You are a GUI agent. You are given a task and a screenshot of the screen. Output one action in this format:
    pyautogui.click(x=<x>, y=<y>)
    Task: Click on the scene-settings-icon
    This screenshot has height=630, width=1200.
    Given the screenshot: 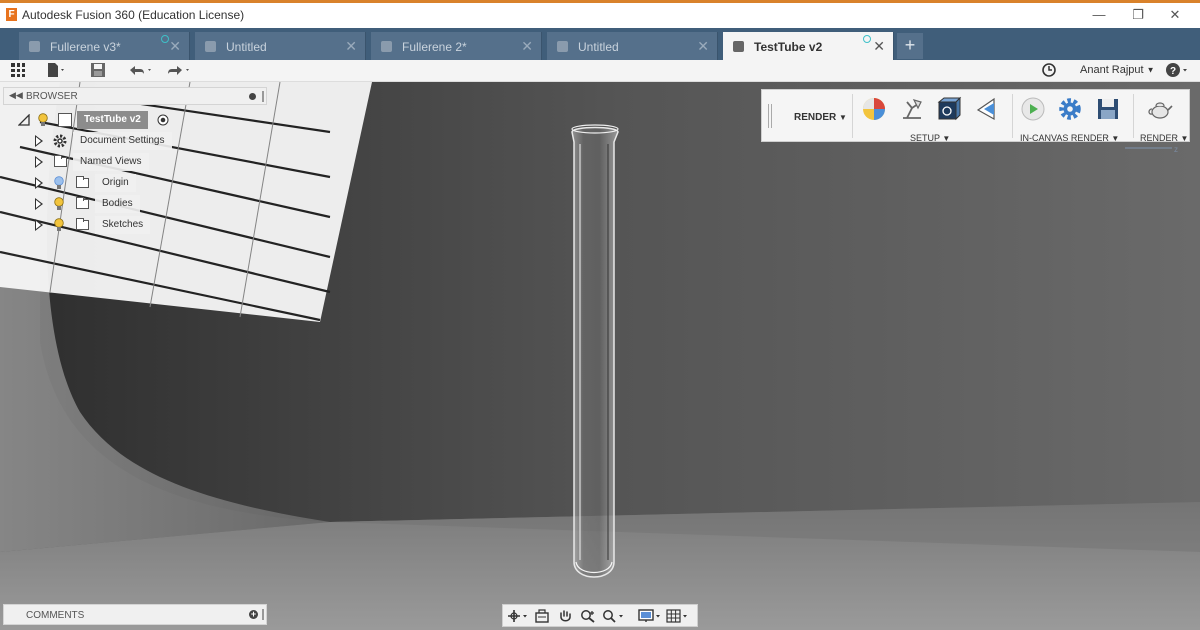 What is the action you would take?
    pyautogui.click(x=912, y=109)
    